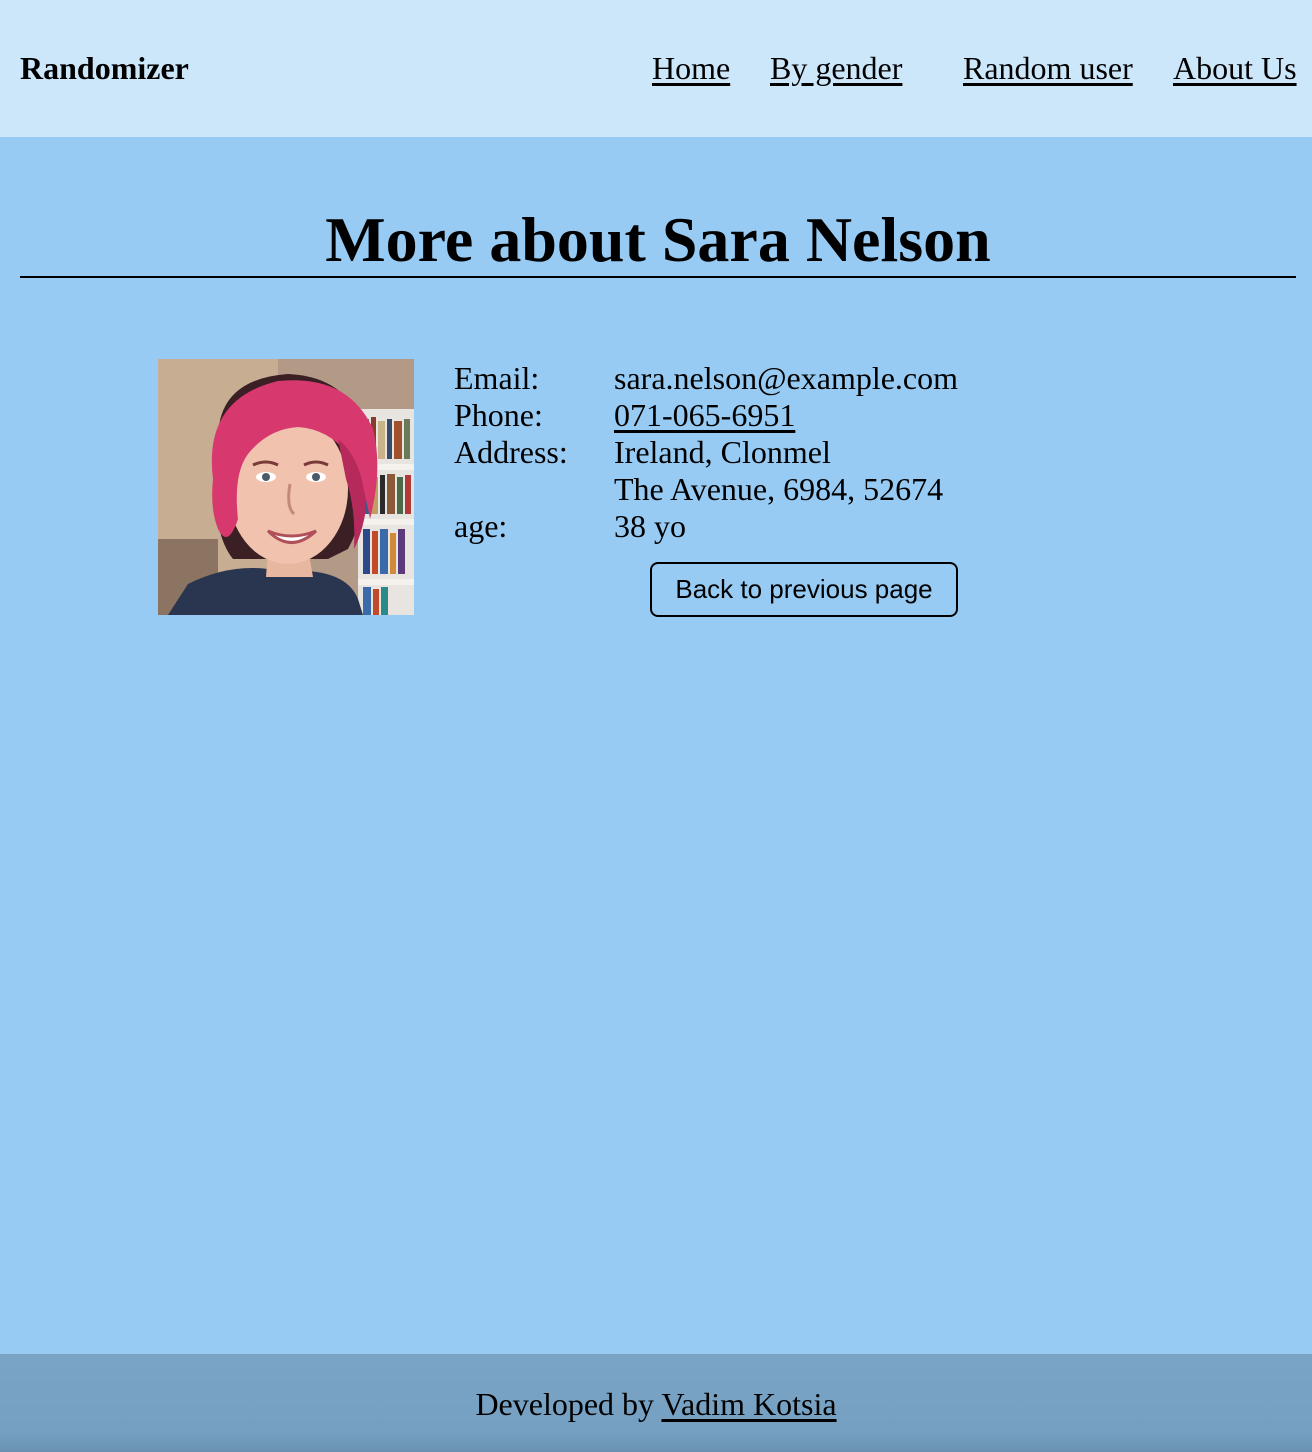  Describe the element at coordinates (836, 68) in the screenshot. I see `nav-link-by-gender: By gender` at that location.